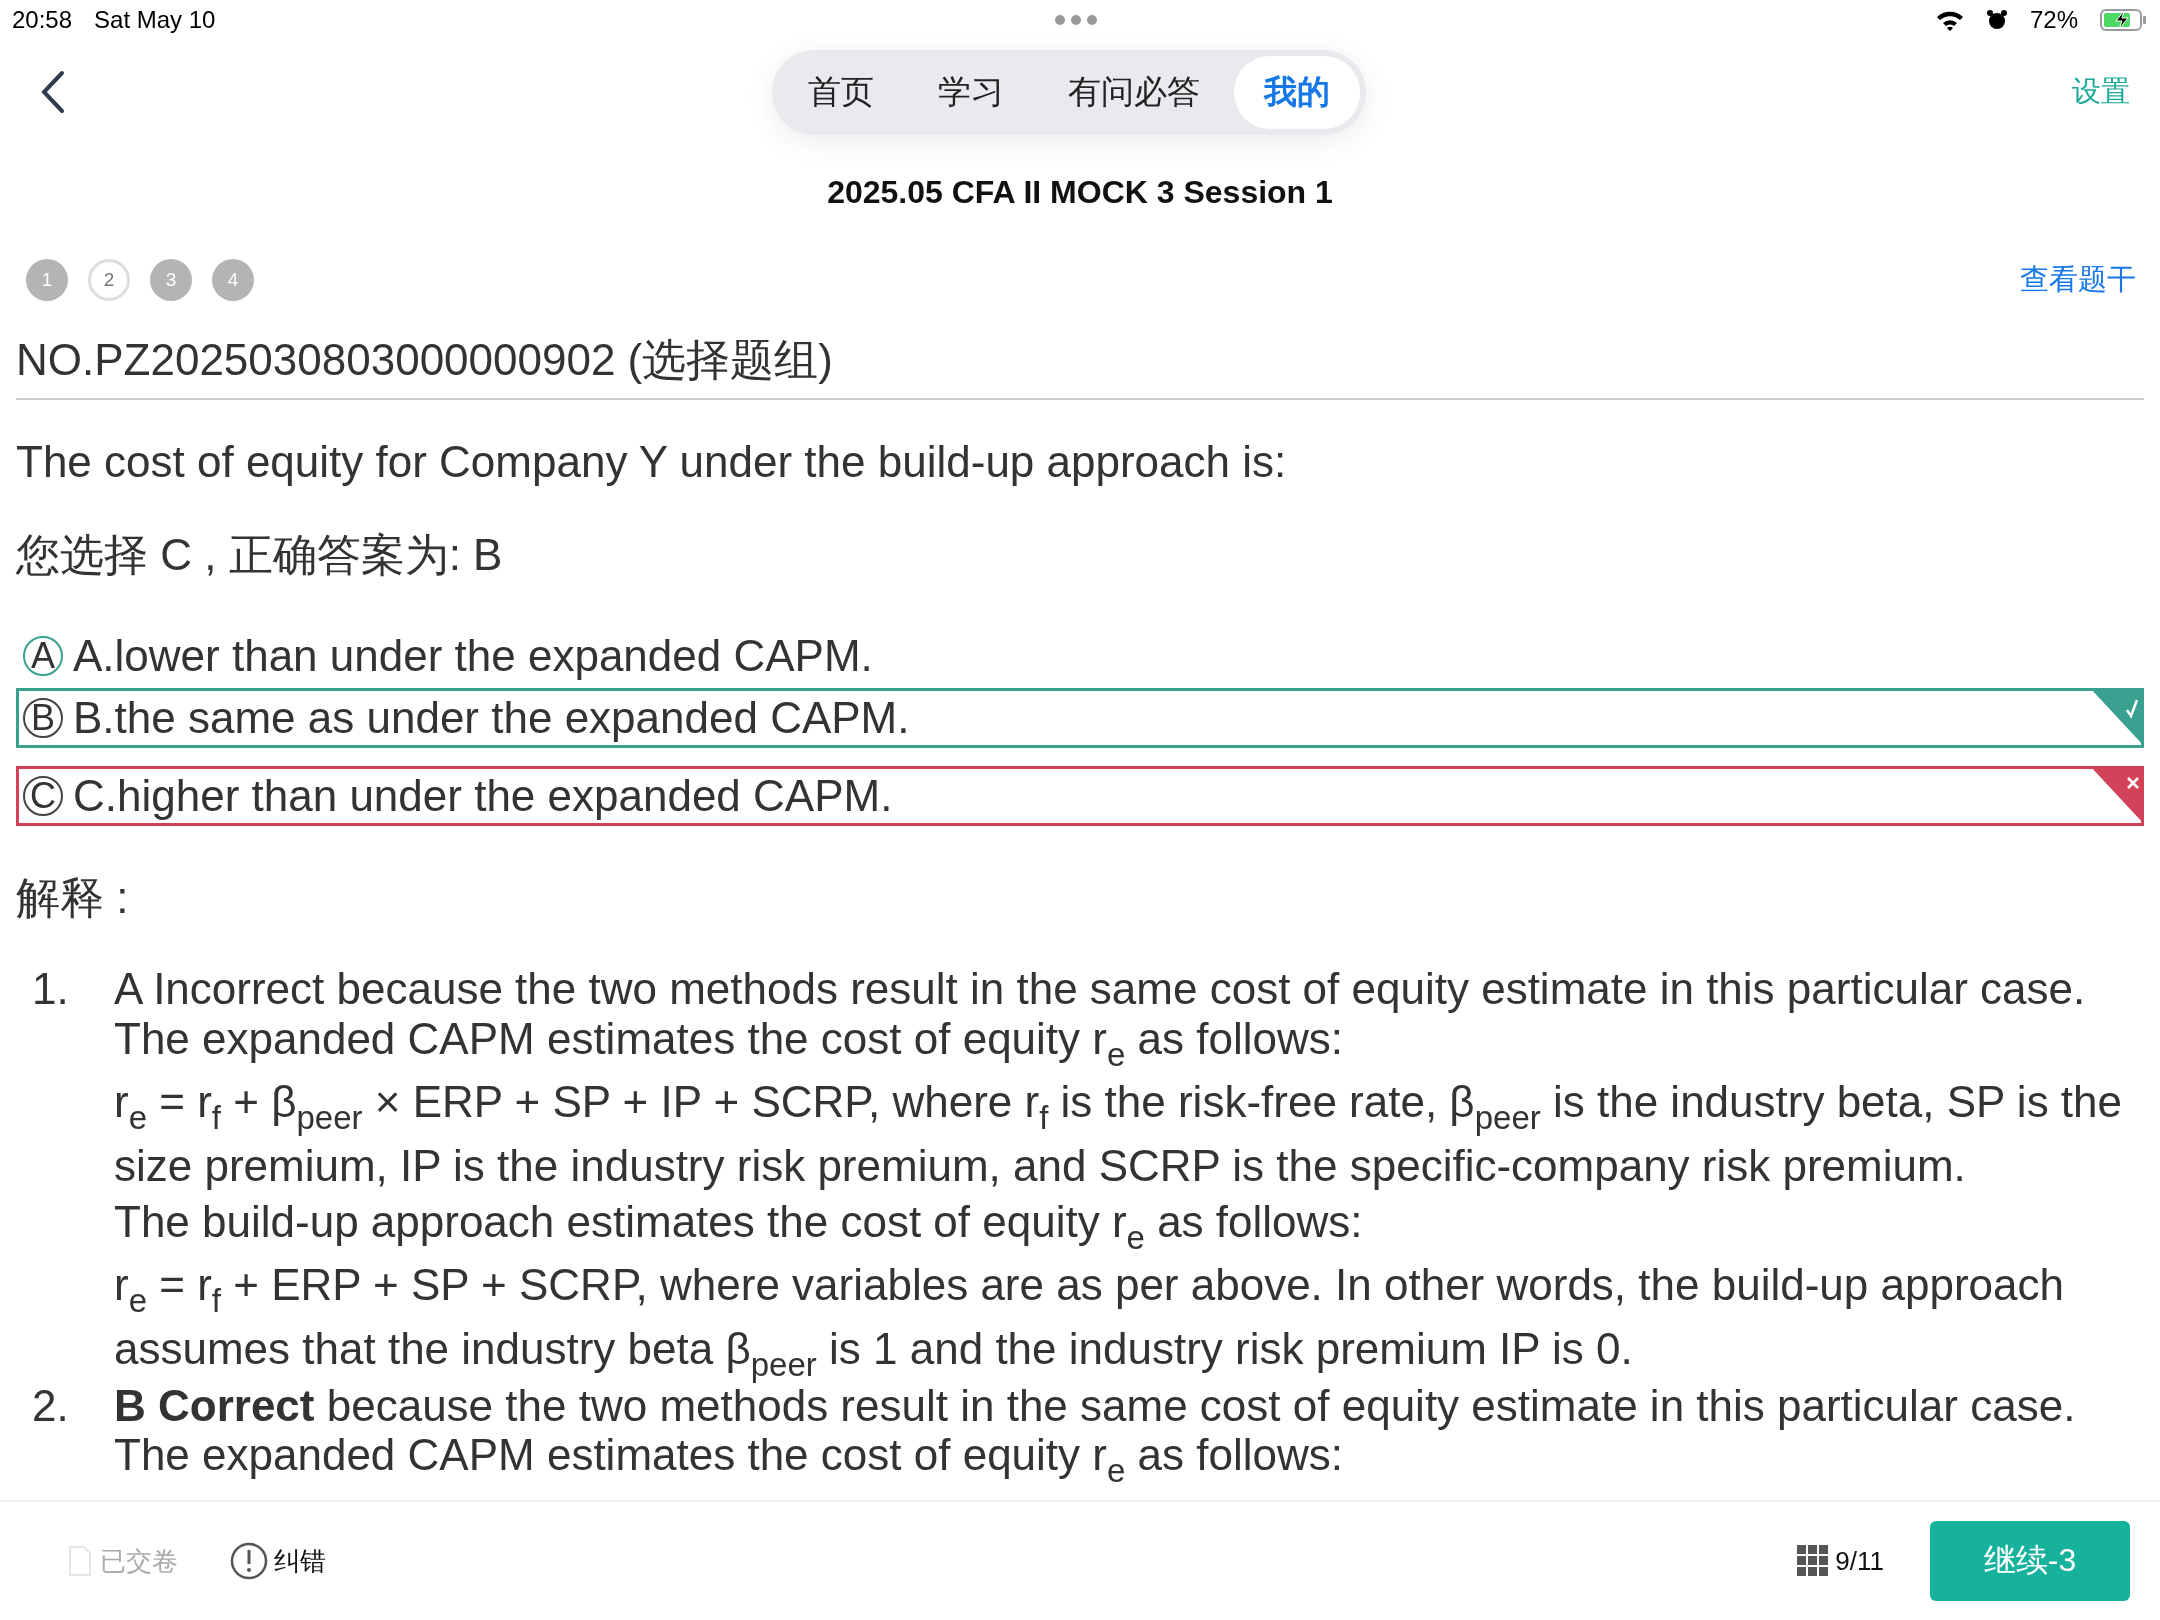 Image resolution: width=2160 pixels, height=1620 pixels. What do you see at coordinates (53, 92) in the screenshot?
I see `back-icon` at bounding box center [53, 92].